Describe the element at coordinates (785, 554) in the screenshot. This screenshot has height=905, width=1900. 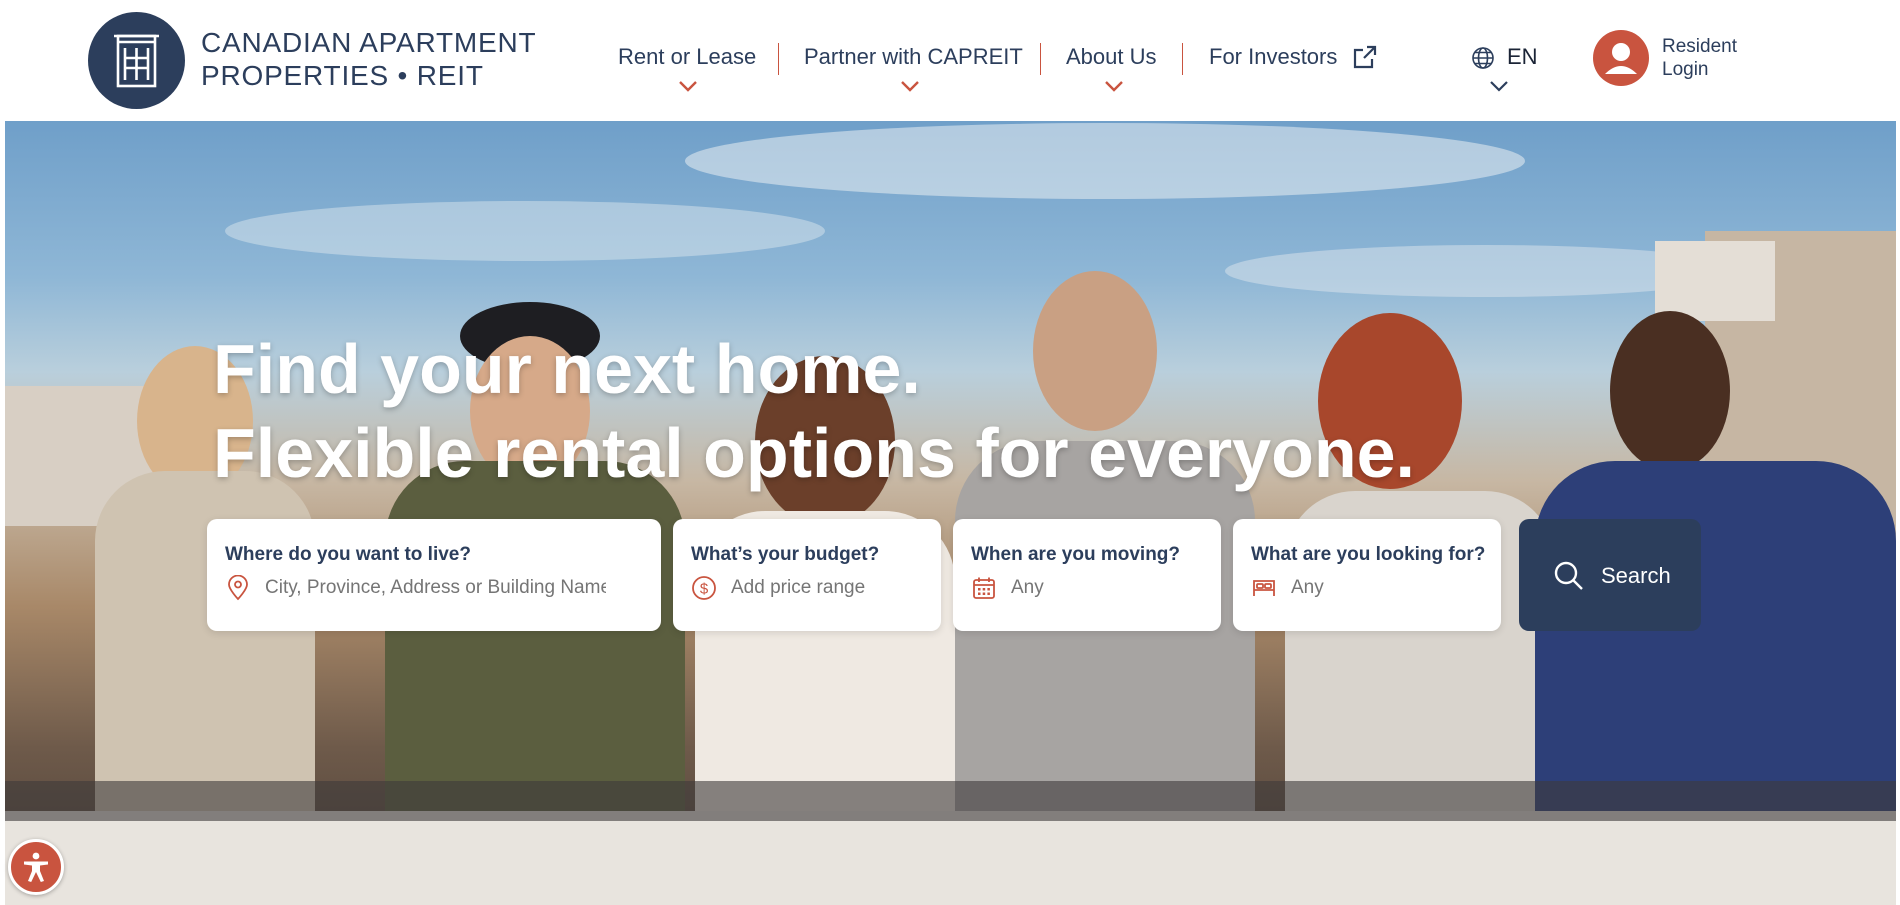
I see `budget-label: What’s your budget?` at that location.